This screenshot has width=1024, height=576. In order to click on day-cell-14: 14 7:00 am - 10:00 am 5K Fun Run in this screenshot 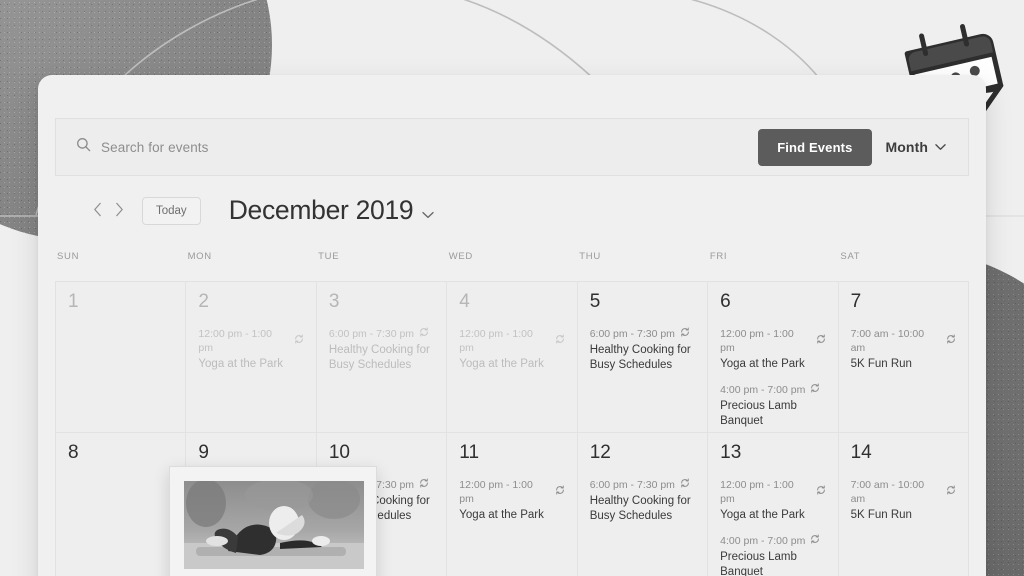, I will do `click(903, 504)`.